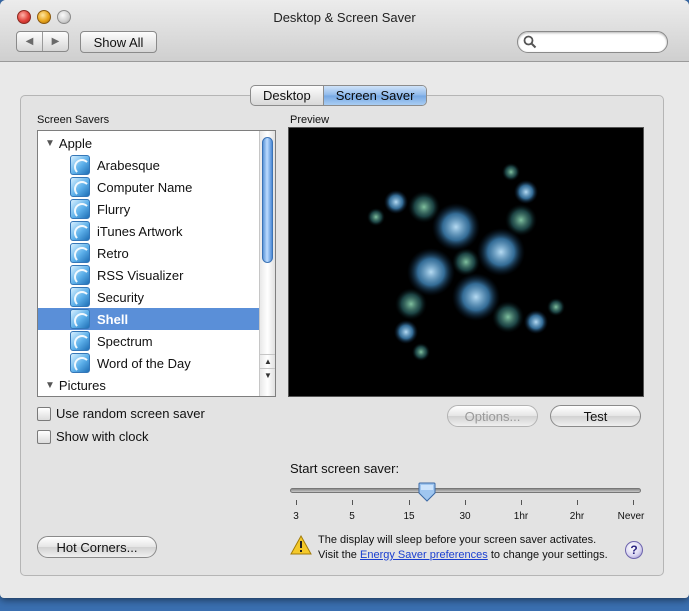 This screenshot has width=689, height=611. What do you see at coordinates (267, 375) in the screenshot?
I see `scroll-down-arrow-icon: ▼` at bounding box center [267, 375].